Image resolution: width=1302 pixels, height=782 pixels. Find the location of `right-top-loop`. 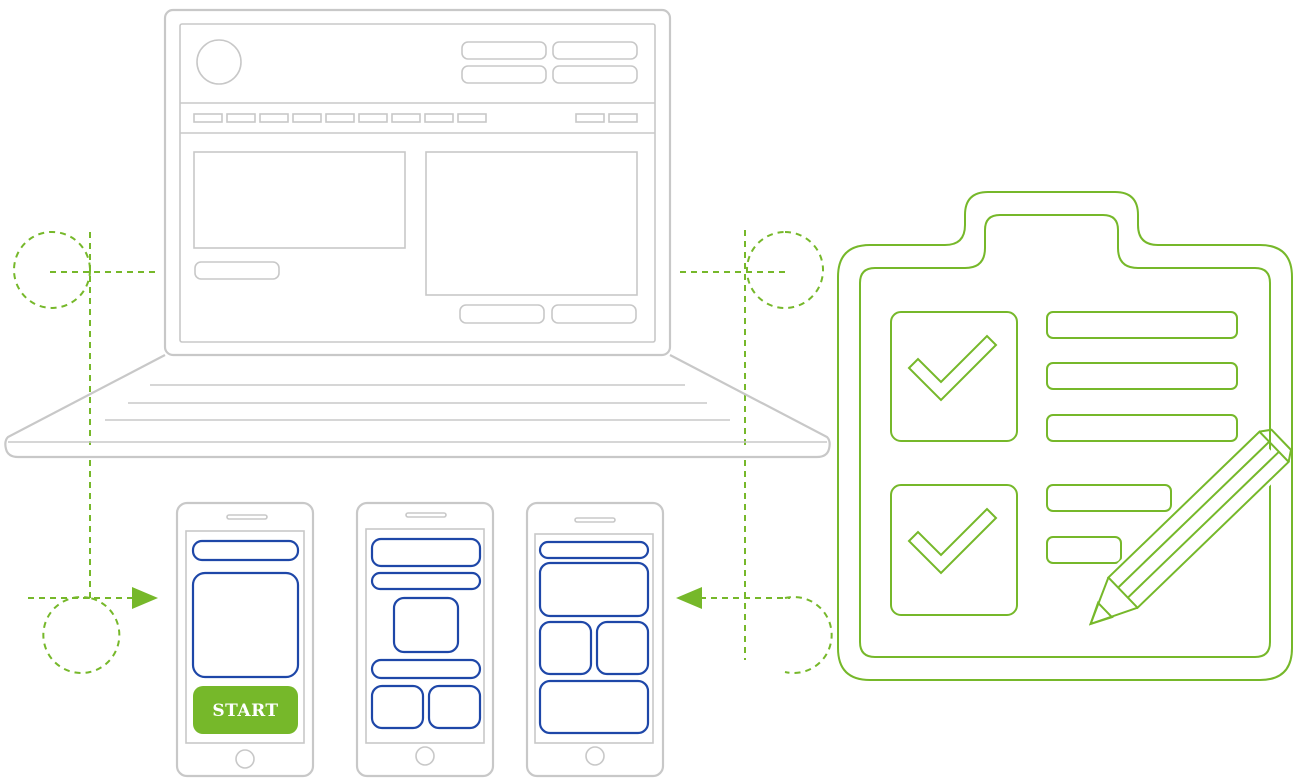

right-top-loop is located at coordinates (785, 270).